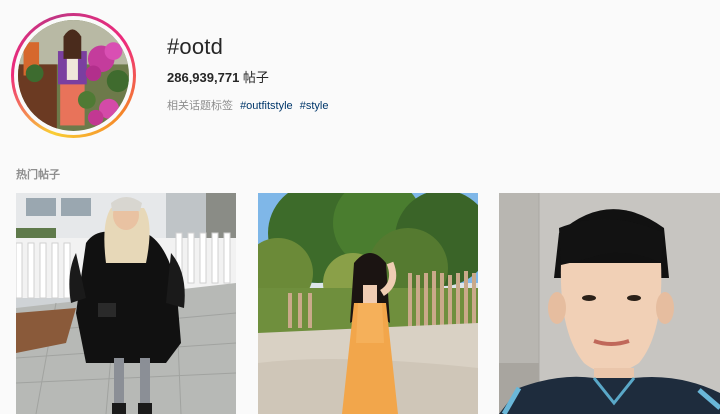  I want to click on post-count-number: 286,939,771, so click(203, 77).